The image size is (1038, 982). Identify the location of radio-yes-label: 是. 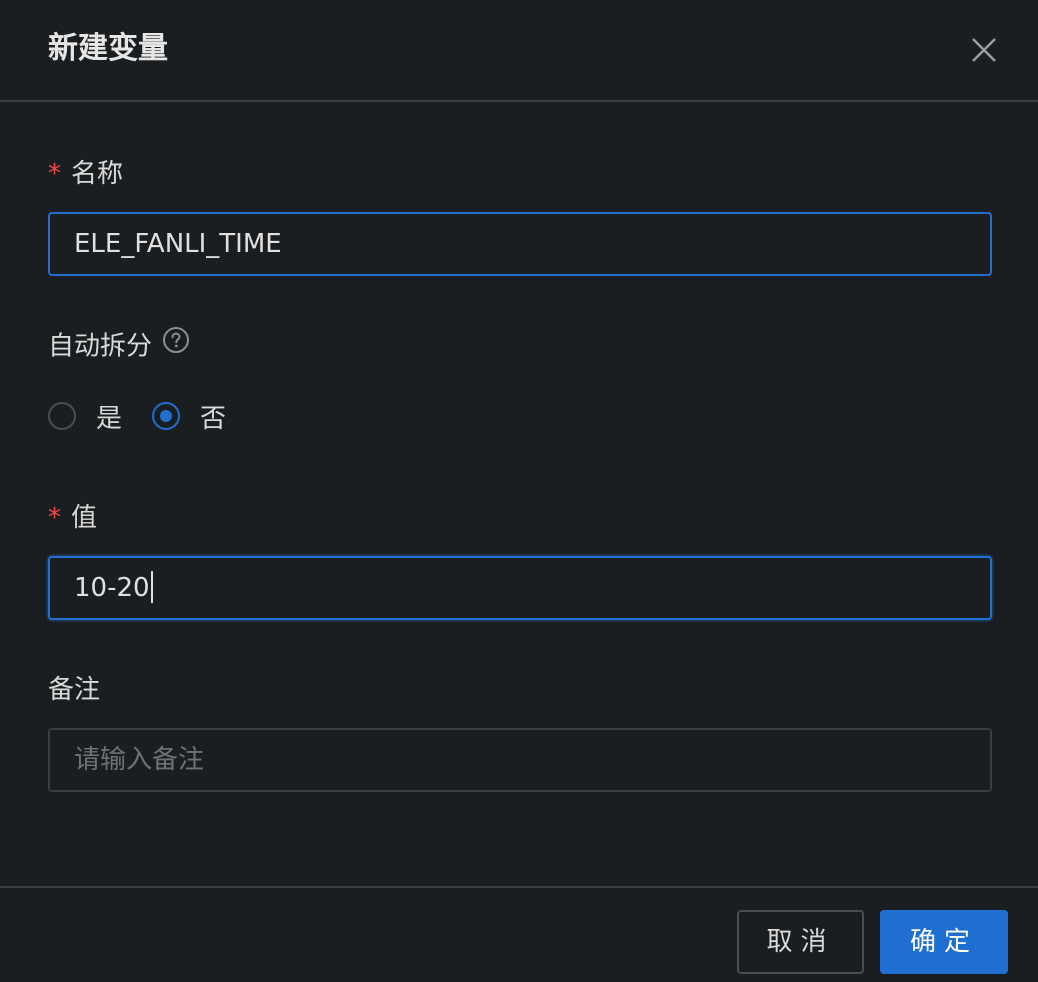
(109, 418).